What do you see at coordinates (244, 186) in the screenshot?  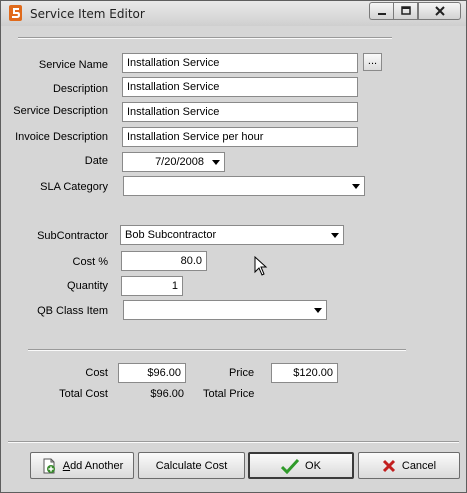 I see `sla-category-select` at bounding box center [244, 186].